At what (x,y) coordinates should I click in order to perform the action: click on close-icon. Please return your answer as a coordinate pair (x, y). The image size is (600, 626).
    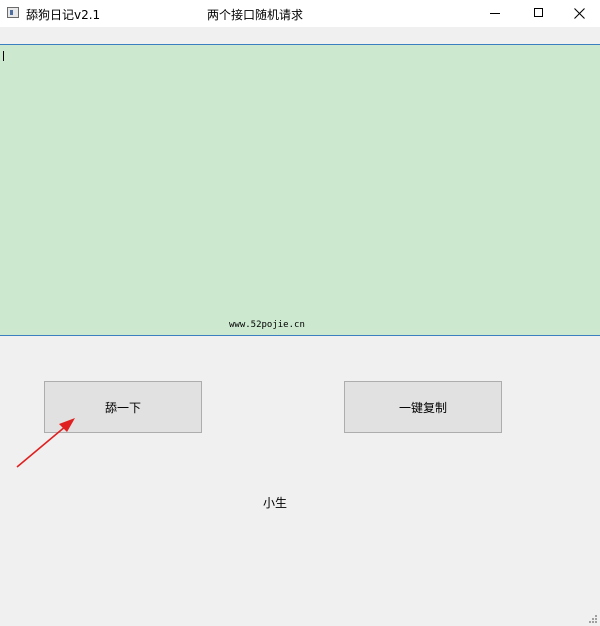
    Looking at the image, I should click on (579, 13).